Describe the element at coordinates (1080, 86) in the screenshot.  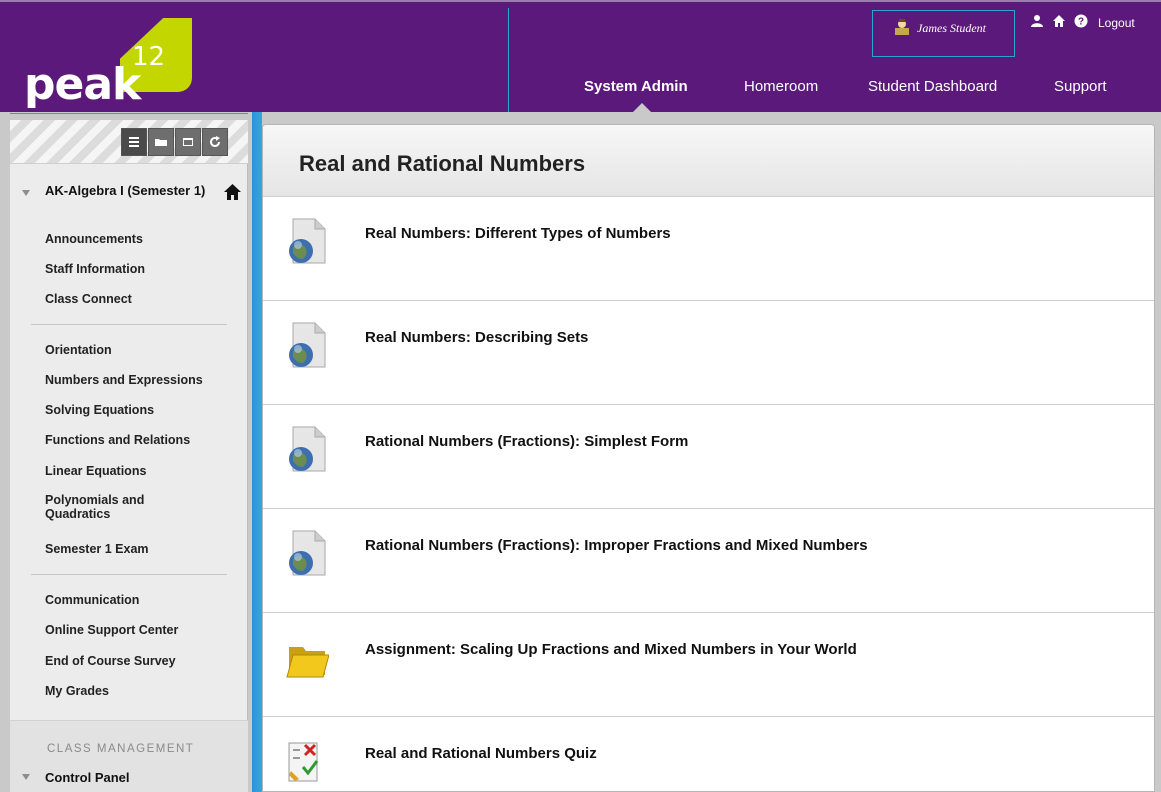
I see `nav-support: Support` at that location.